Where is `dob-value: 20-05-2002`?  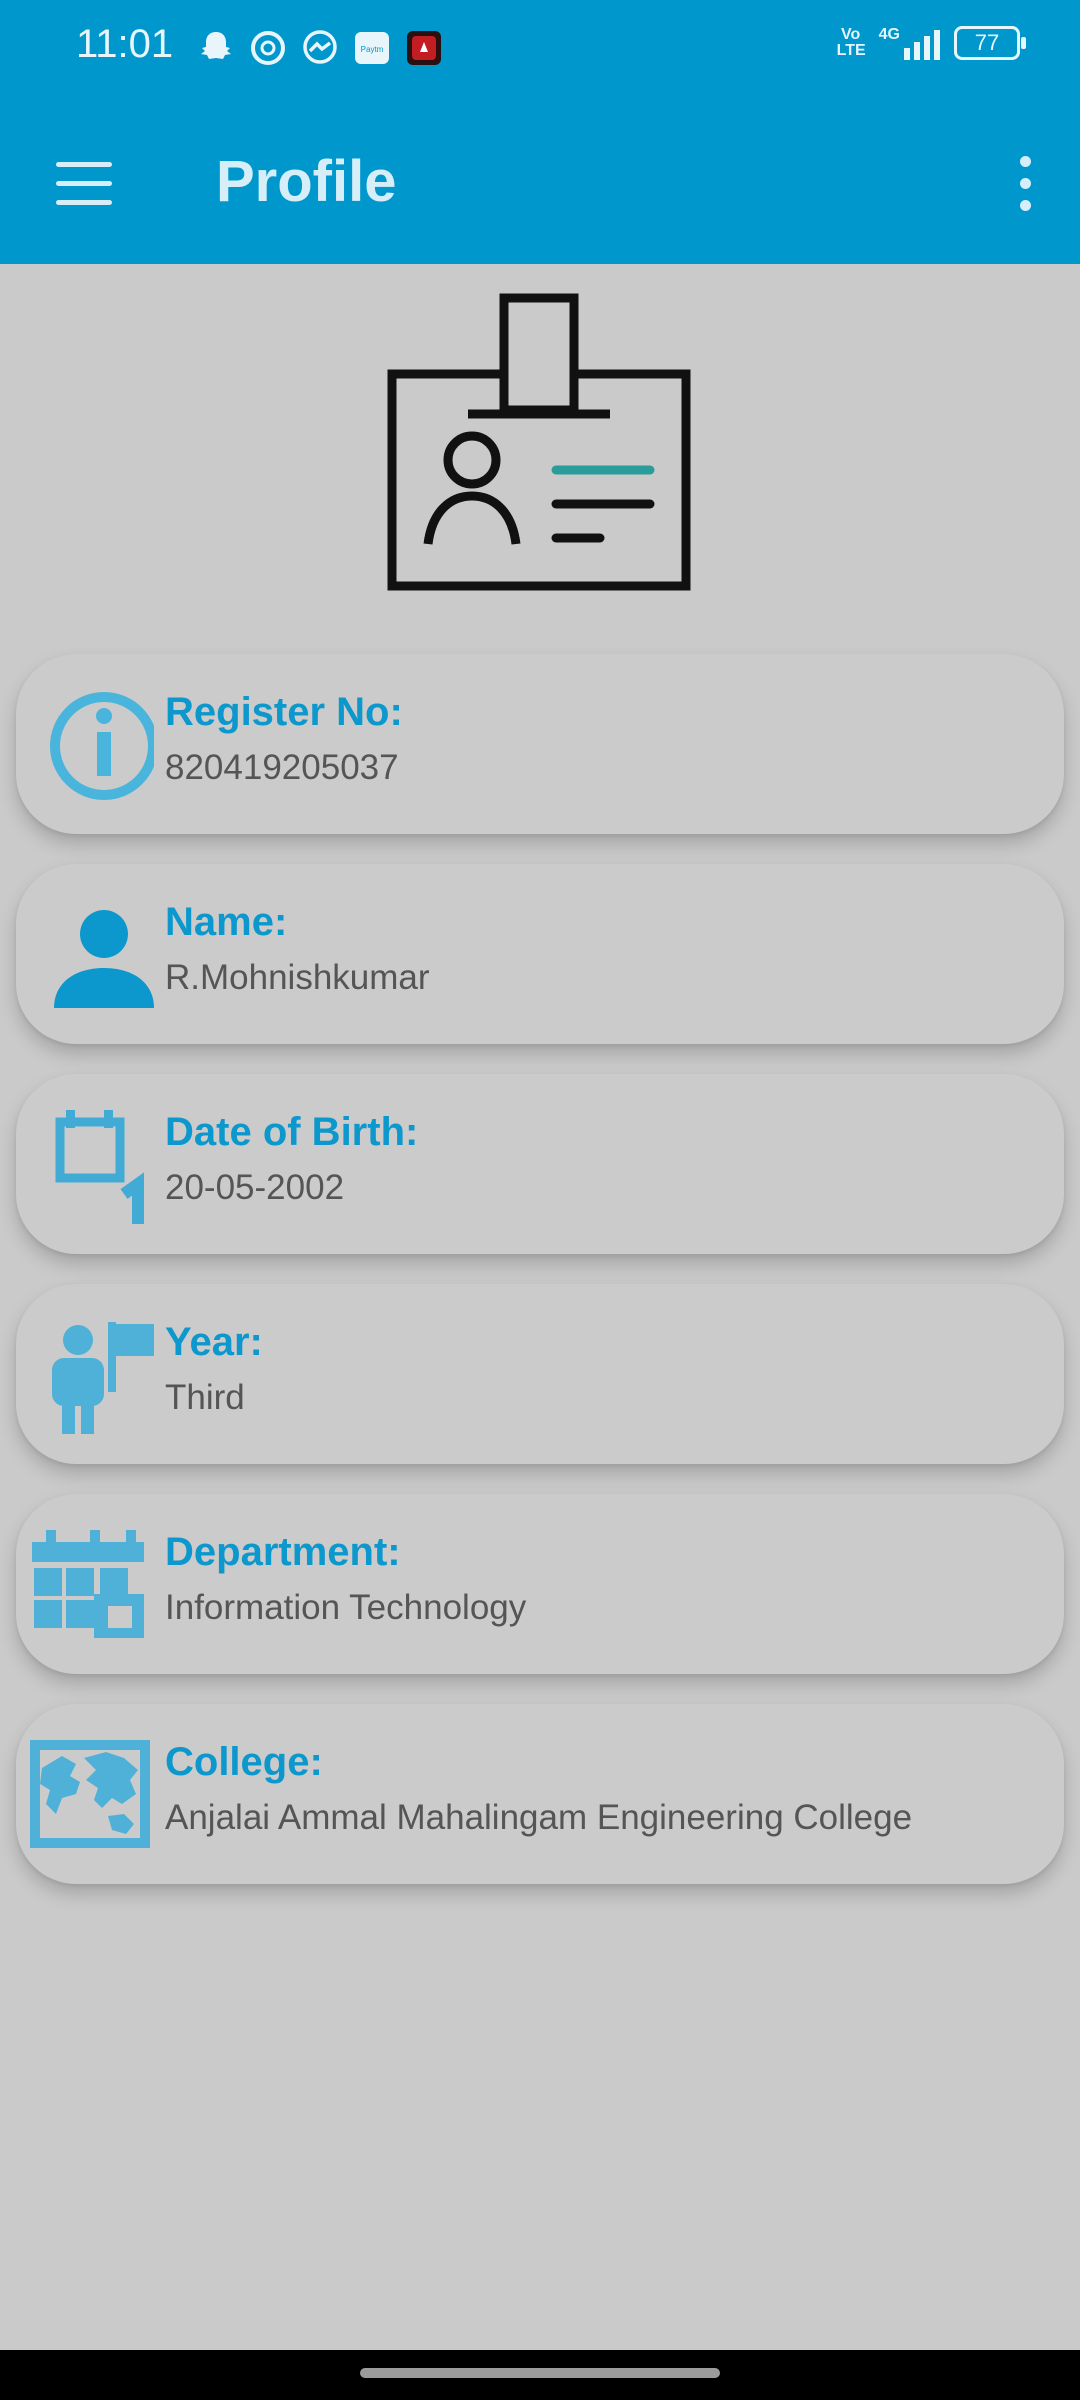 dob-value: 20-05-2002 is located at coordinates (255, 1187).